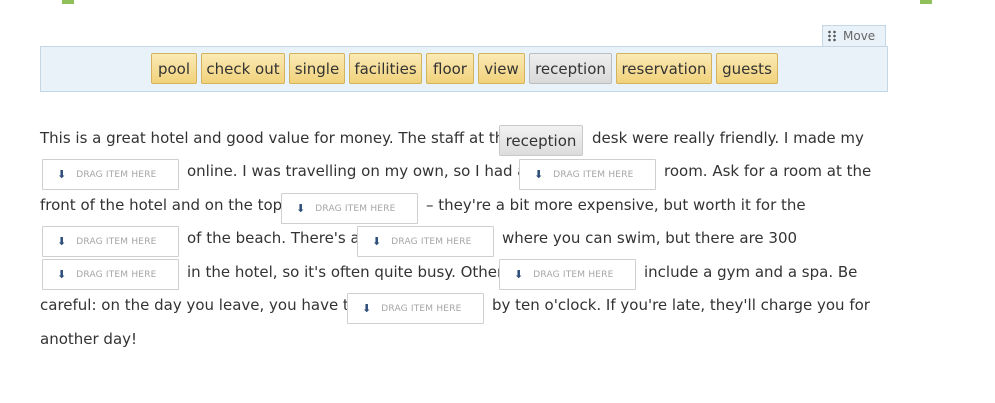 The width and height of the screenshot is (995, 403). Describe the element at coordinates (832, 36) in the screenshot. I see `grip-icon` at that location.